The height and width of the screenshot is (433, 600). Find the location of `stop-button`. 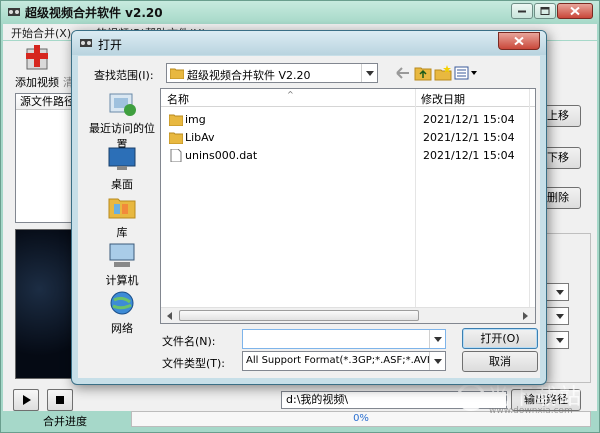

stop-button is located at coordinates (60, 400).